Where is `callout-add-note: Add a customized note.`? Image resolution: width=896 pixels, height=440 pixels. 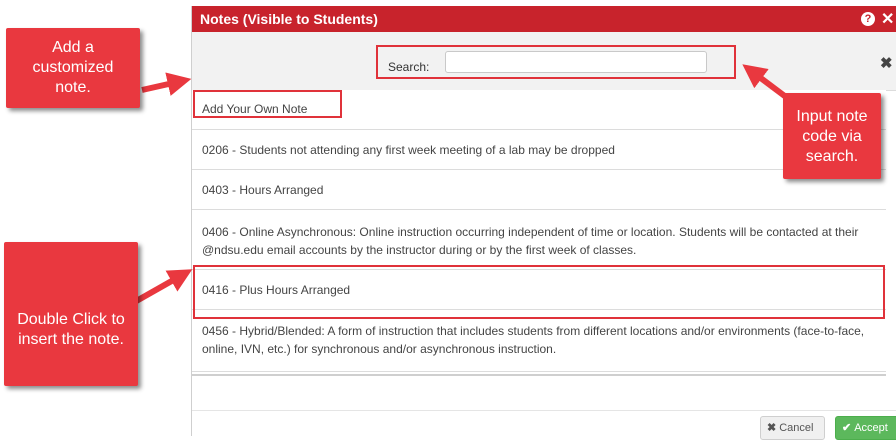
callout-add-note: Add a customized note. is located at coordinates (73, 68).